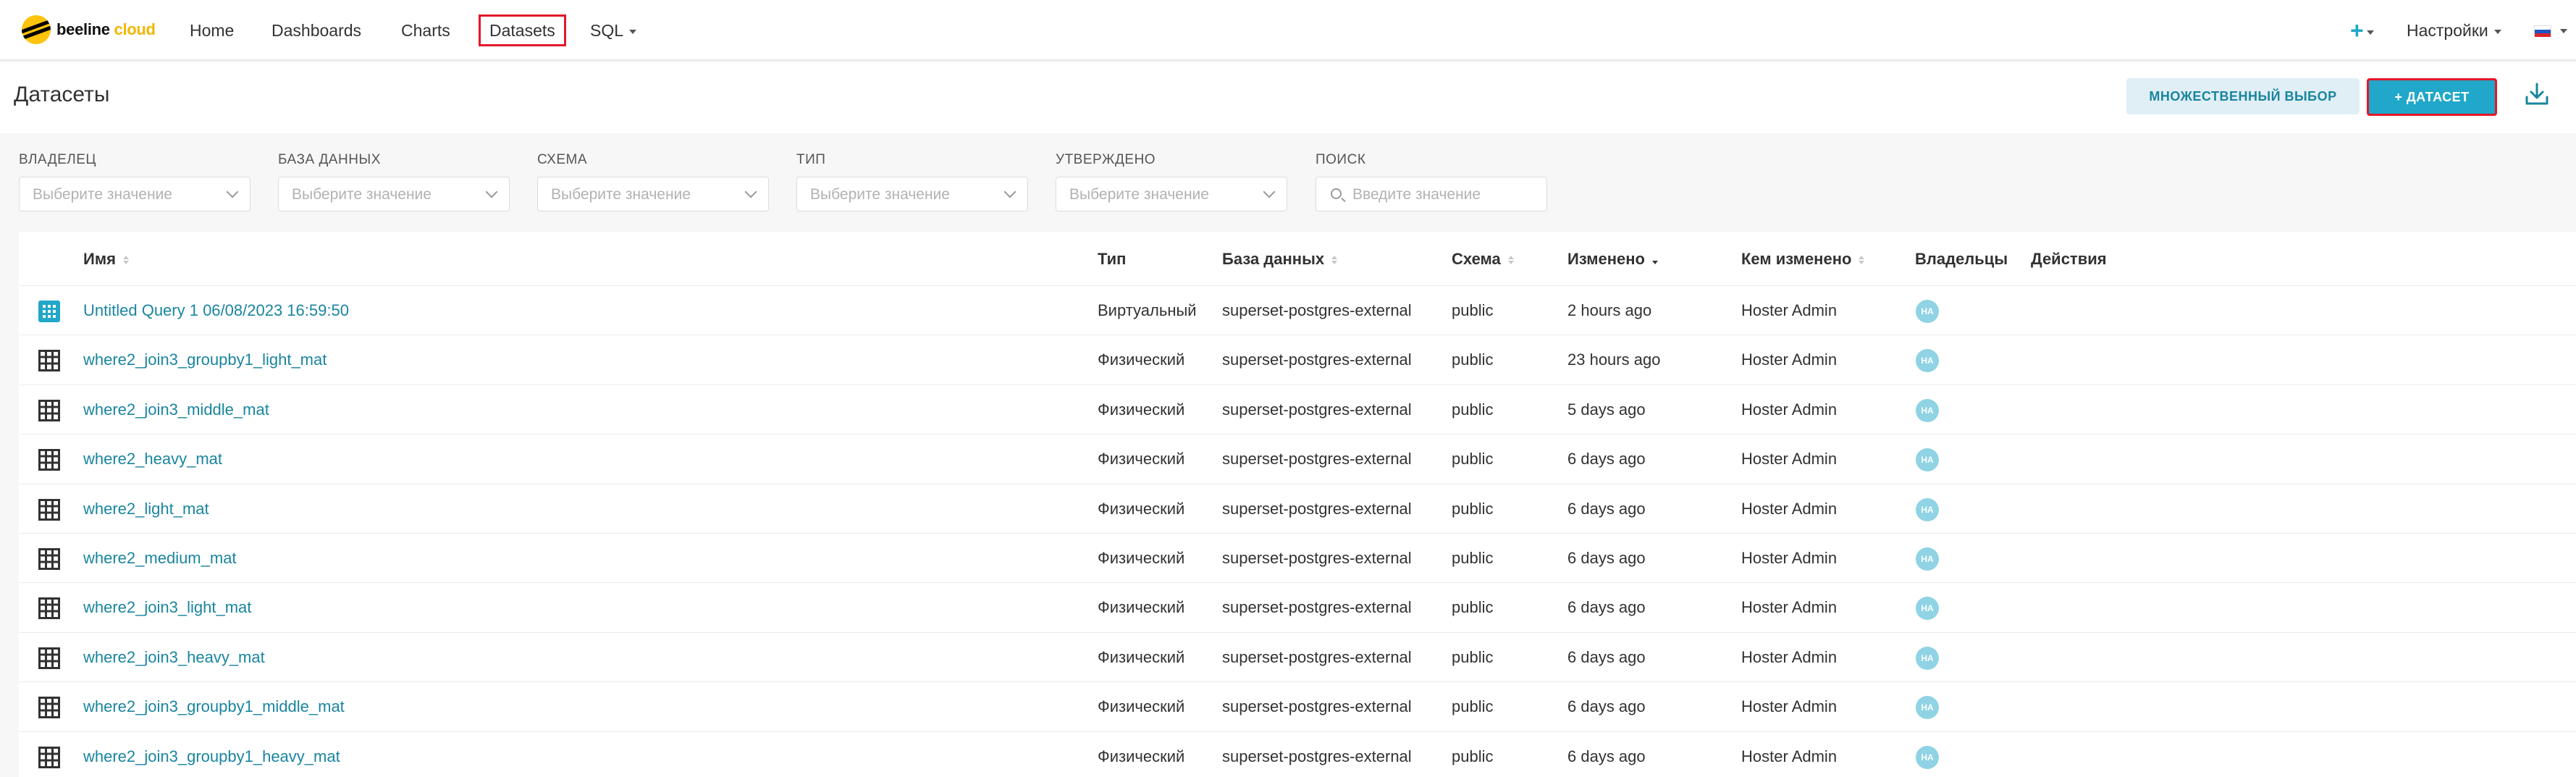  I want to click on logo-text: beeline, so click(83, 29).